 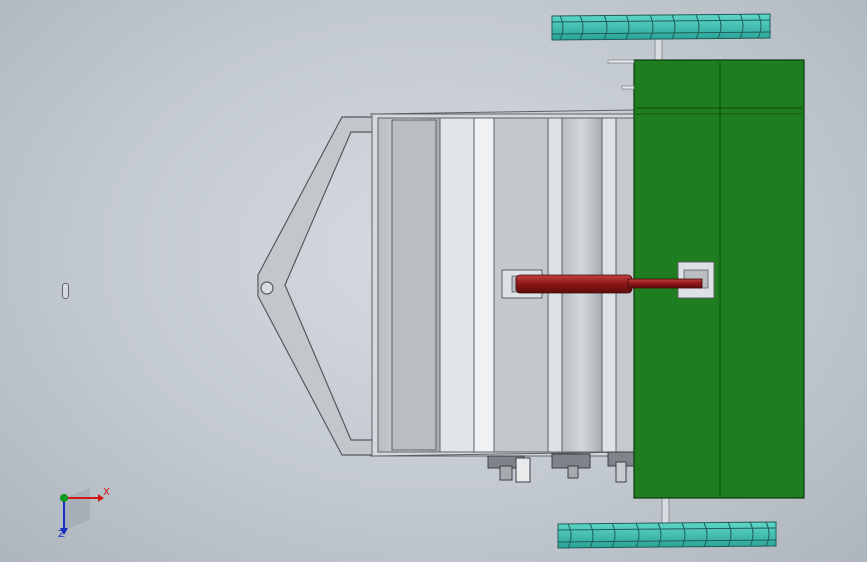 I want to click on triad-z-label: Z, so click(x=61, y=534).